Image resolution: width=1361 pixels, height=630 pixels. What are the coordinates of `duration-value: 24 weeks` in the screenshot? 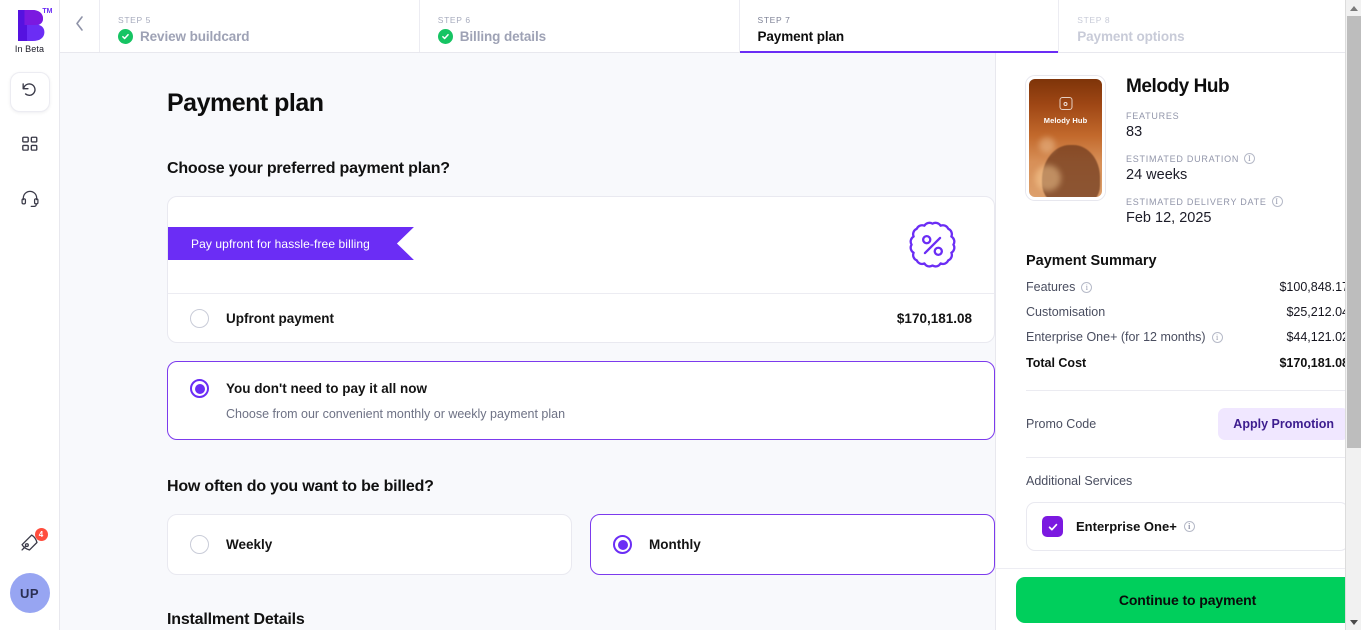 It's located at (1157, 175).